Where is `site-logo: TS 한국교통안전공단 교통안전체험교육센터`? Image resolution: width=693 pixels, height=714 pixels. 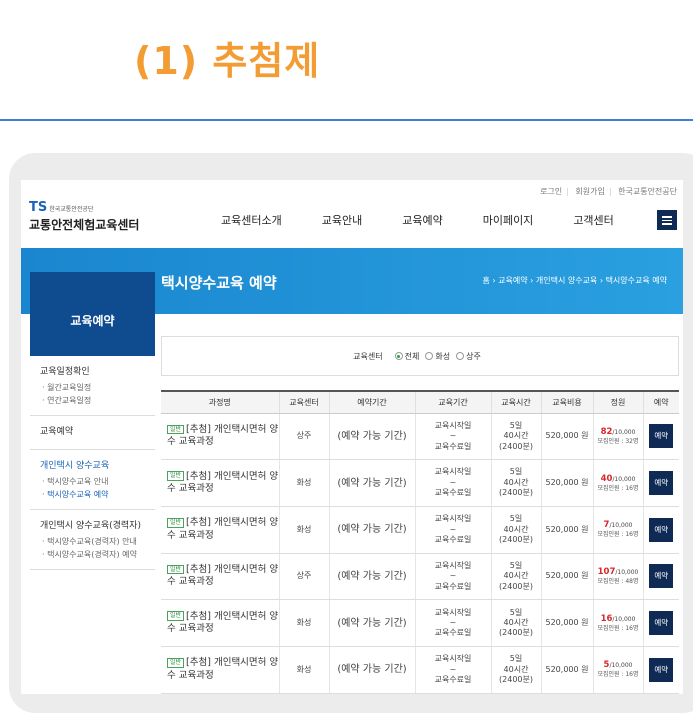 site-logo: TS 한국교통안전공단 교통안전체험교육센터 is located at coordinates (84, 214).